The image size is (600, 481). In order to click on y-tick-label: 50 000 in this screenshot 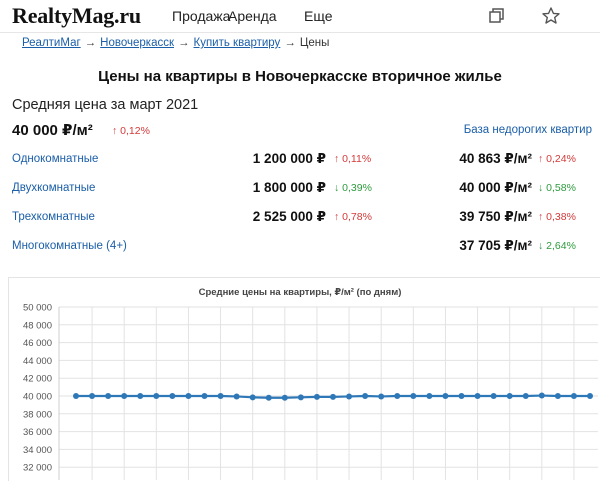, I will do `click(37, 308)`.